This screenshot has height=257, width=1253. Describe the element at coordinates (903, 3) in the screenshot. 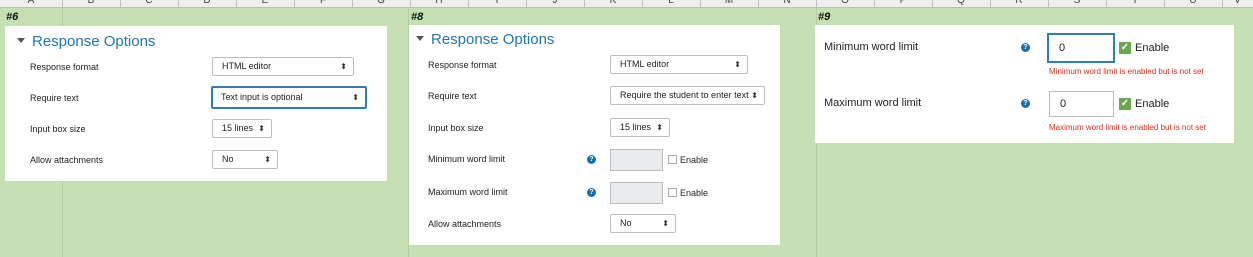

I see `column-header-p: P` at that location.